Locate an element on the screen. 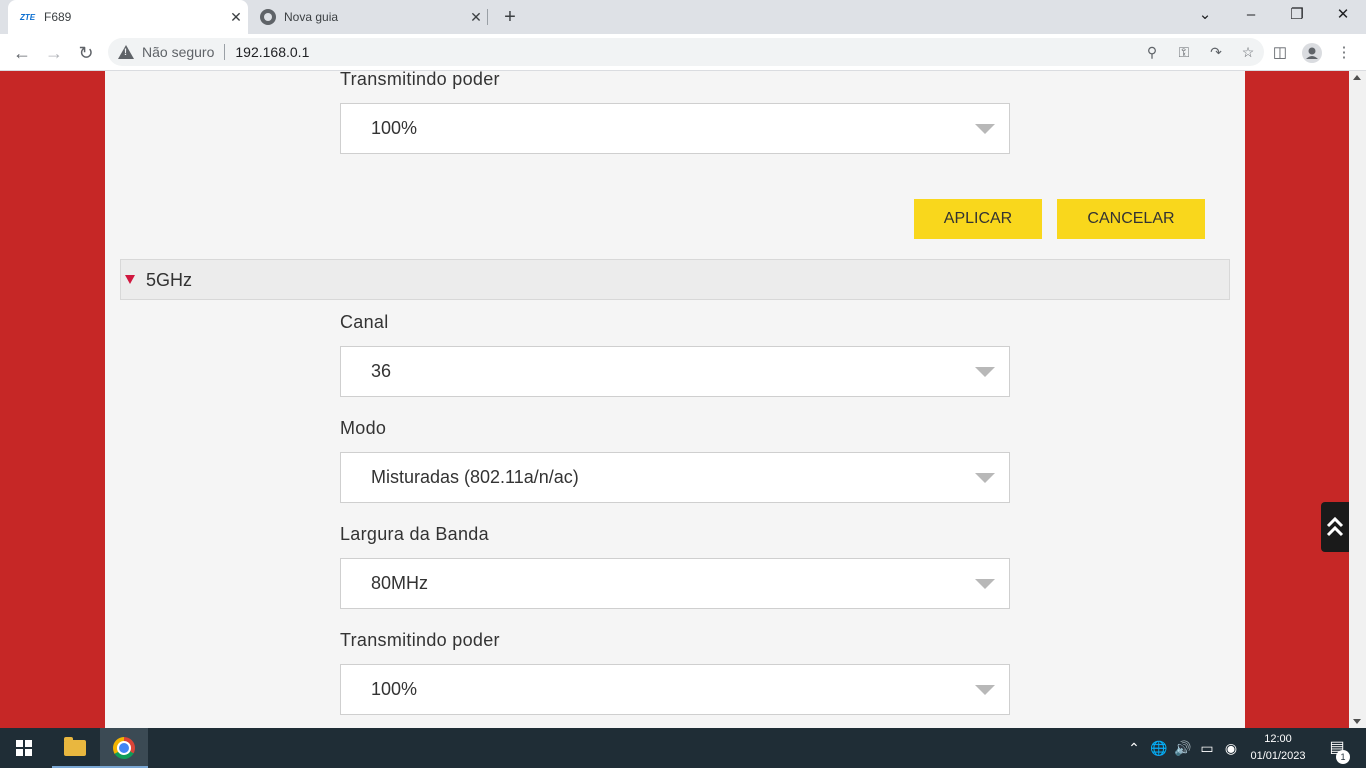  camera-icon: ◉ is located at coordinates (1231, 748).